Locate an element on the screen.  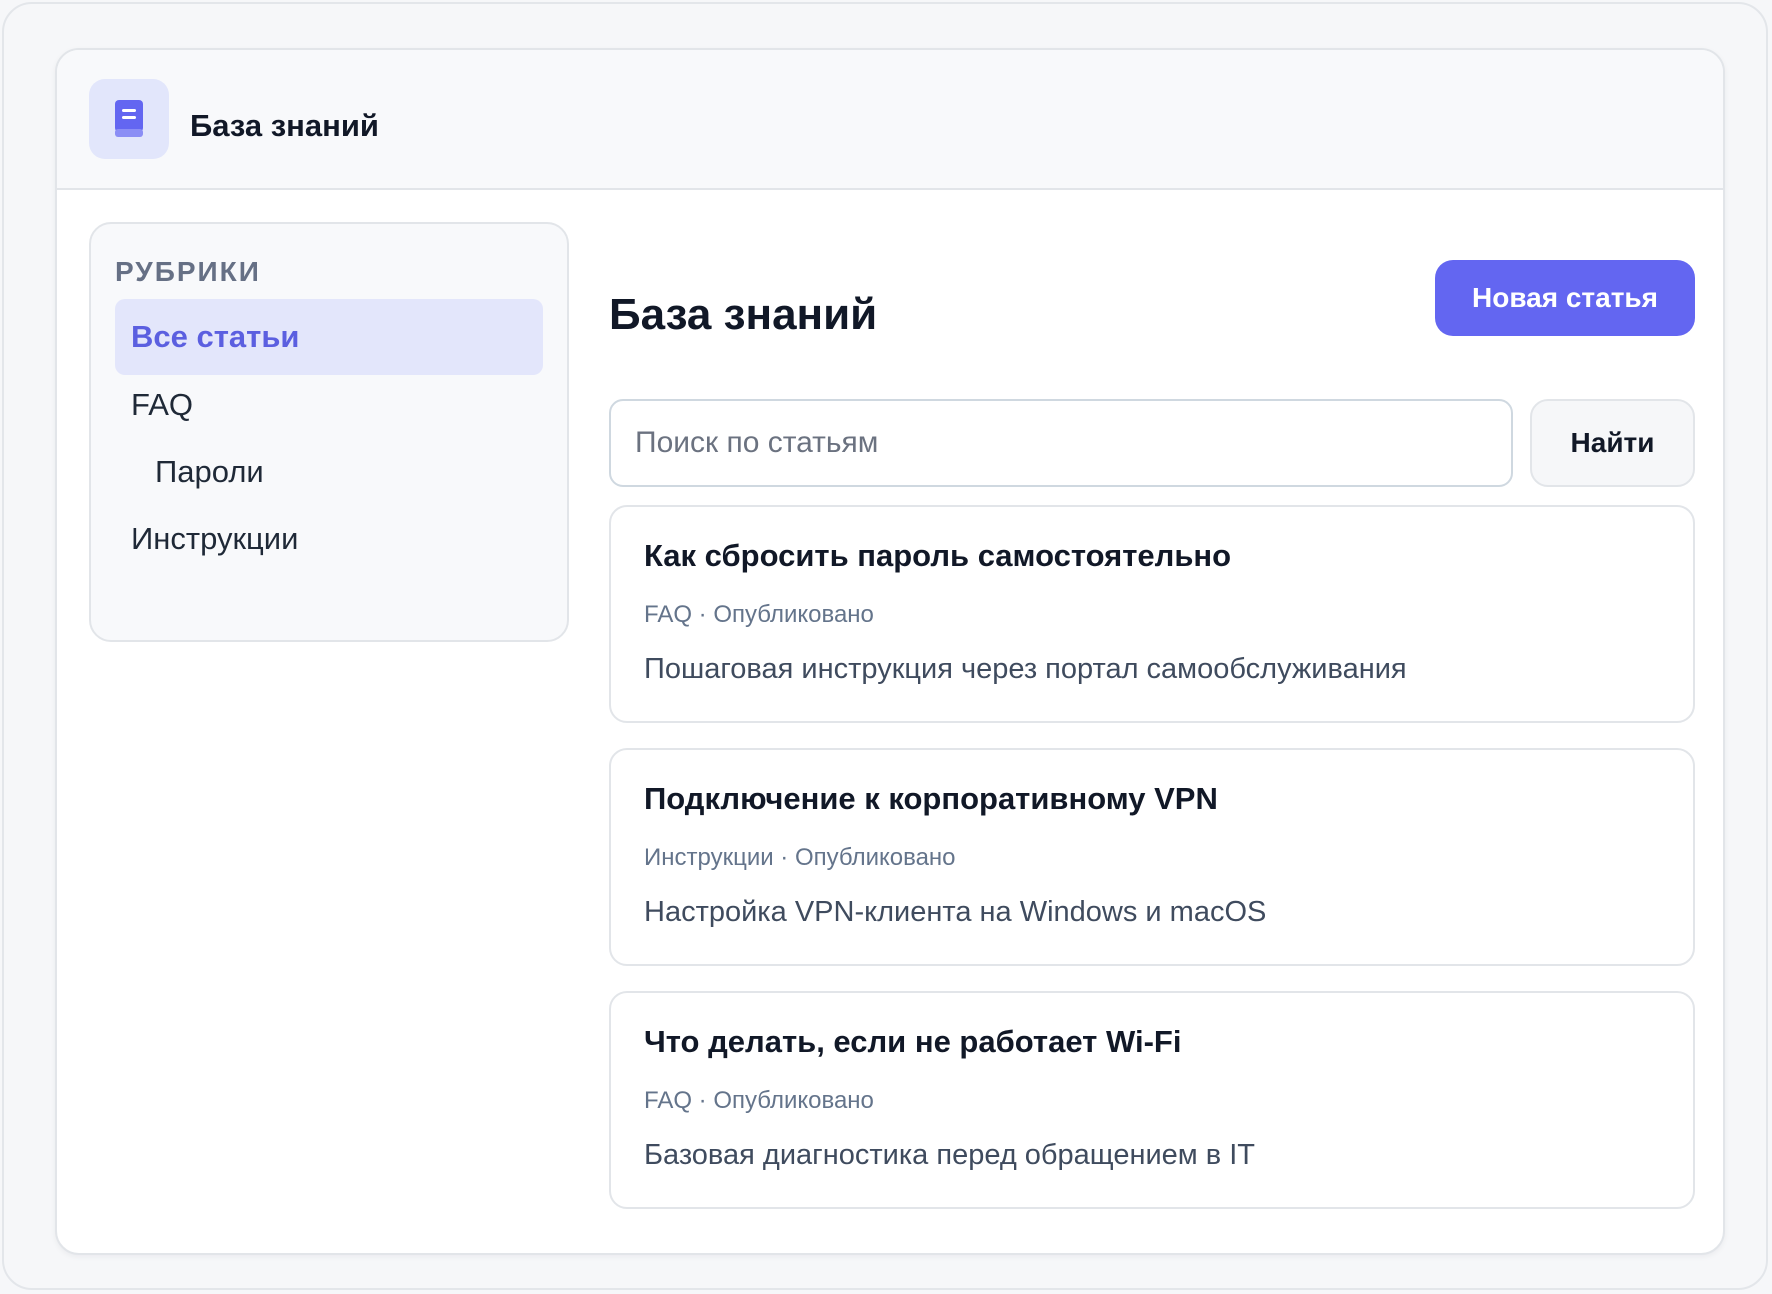
categories-sidebar: РУБРИКИ Все статьи FAQ Пароли Инструкции is located at coordinates (329, 432).